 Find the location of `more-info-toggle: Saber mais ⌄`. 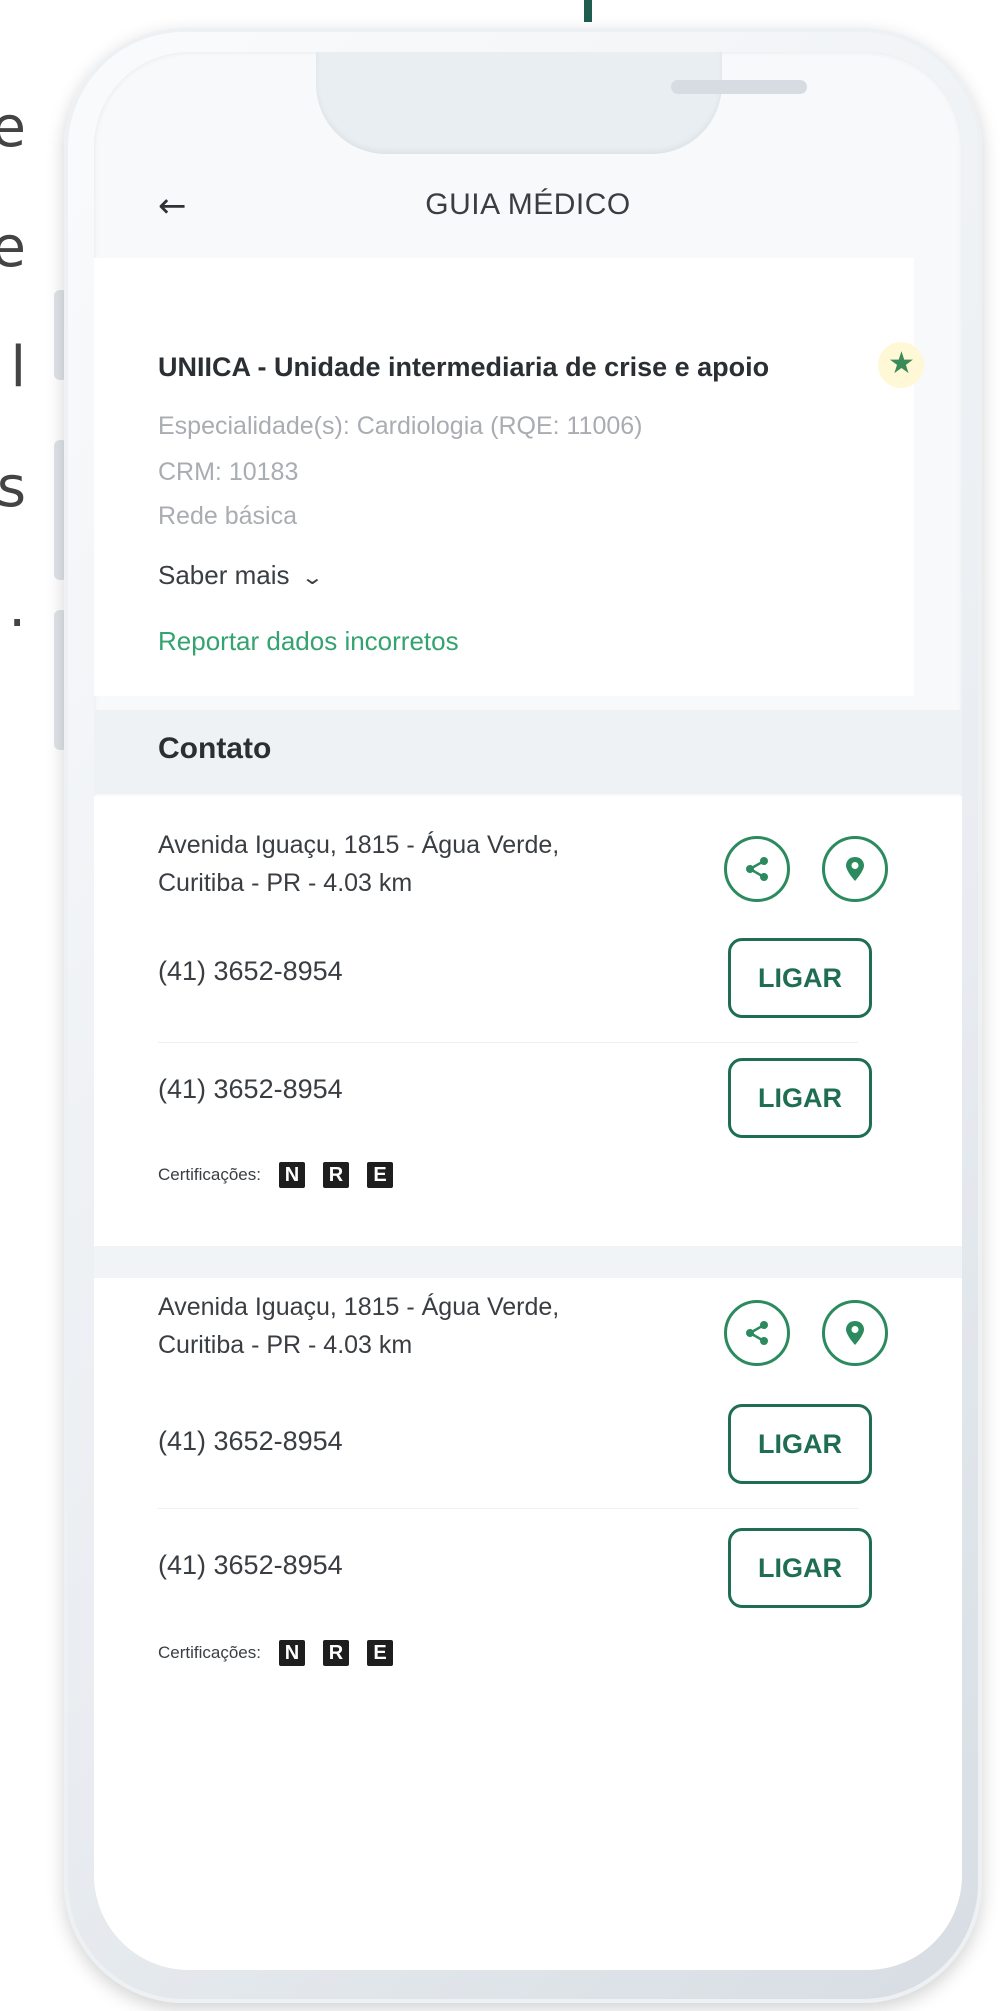

more-info-toggle: Saber mais ⌄ is located at coordinates (241, 575).